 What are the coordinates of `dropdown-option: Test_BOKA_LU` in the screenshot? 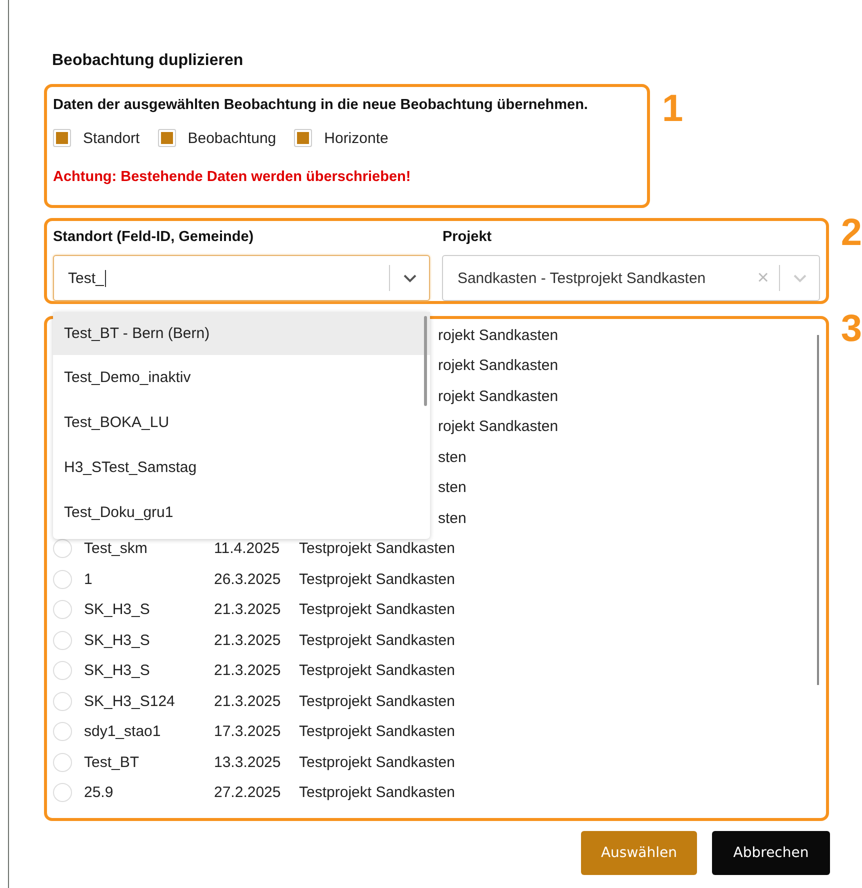 It's located at (241, 422).